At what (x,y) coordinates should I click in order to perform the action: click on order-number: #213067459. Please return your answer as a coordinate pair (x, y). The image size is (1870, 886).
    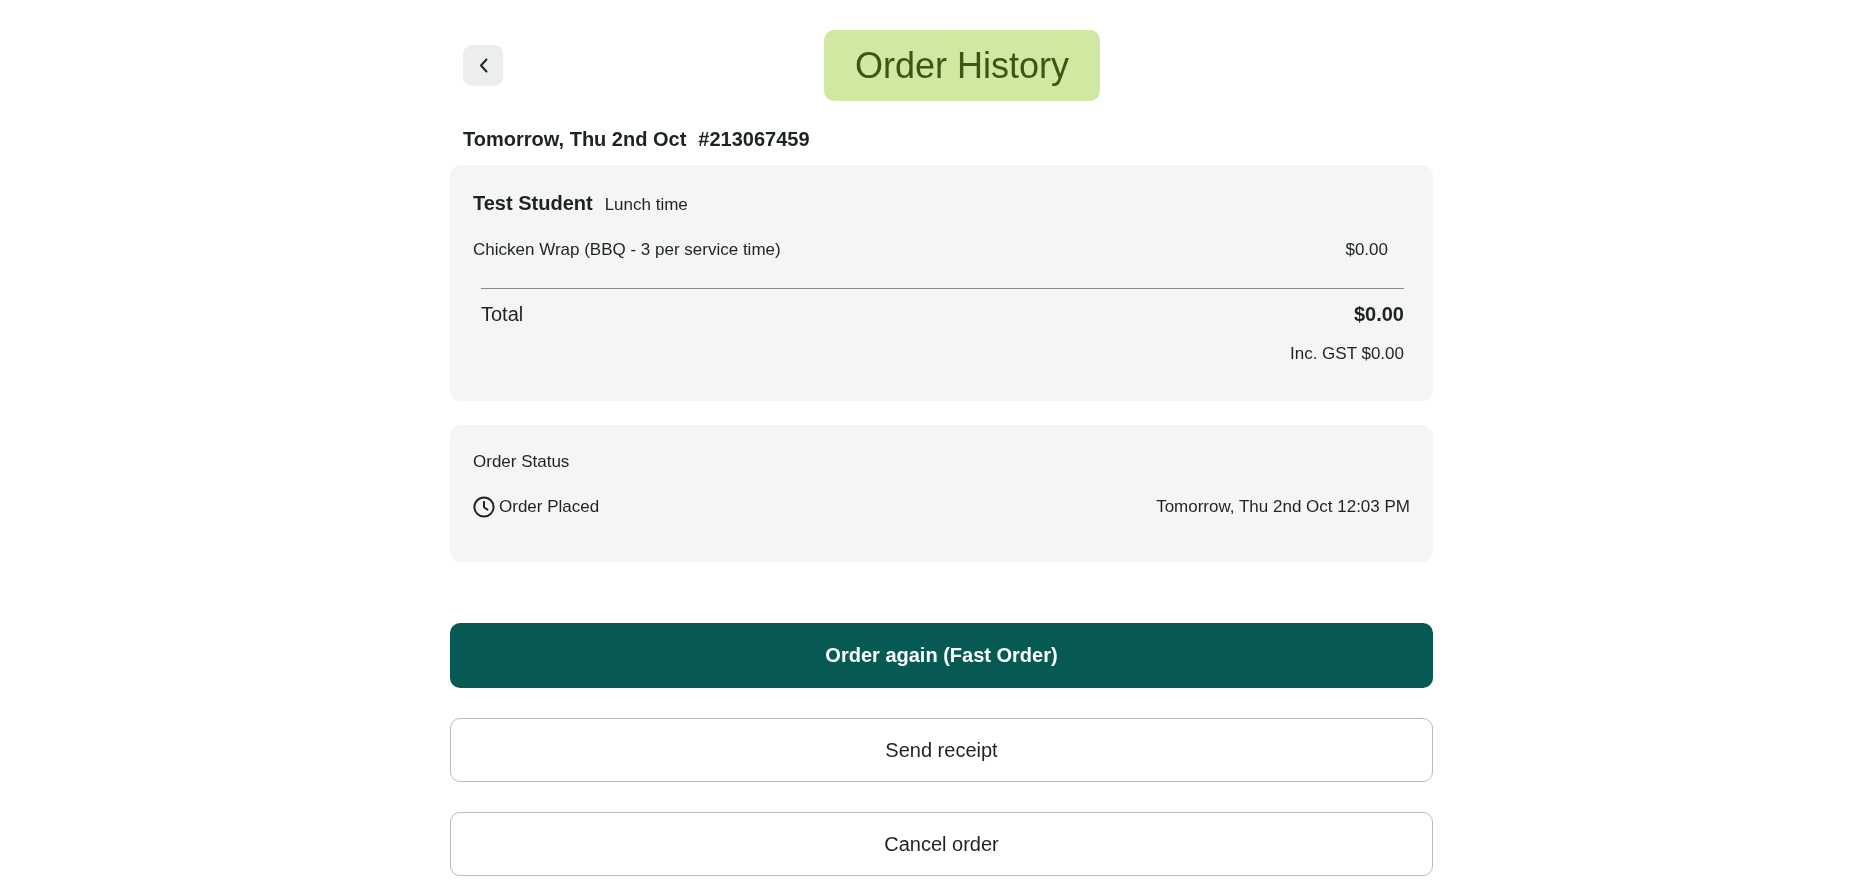
    Looking at the image, I should click on (754, 139).